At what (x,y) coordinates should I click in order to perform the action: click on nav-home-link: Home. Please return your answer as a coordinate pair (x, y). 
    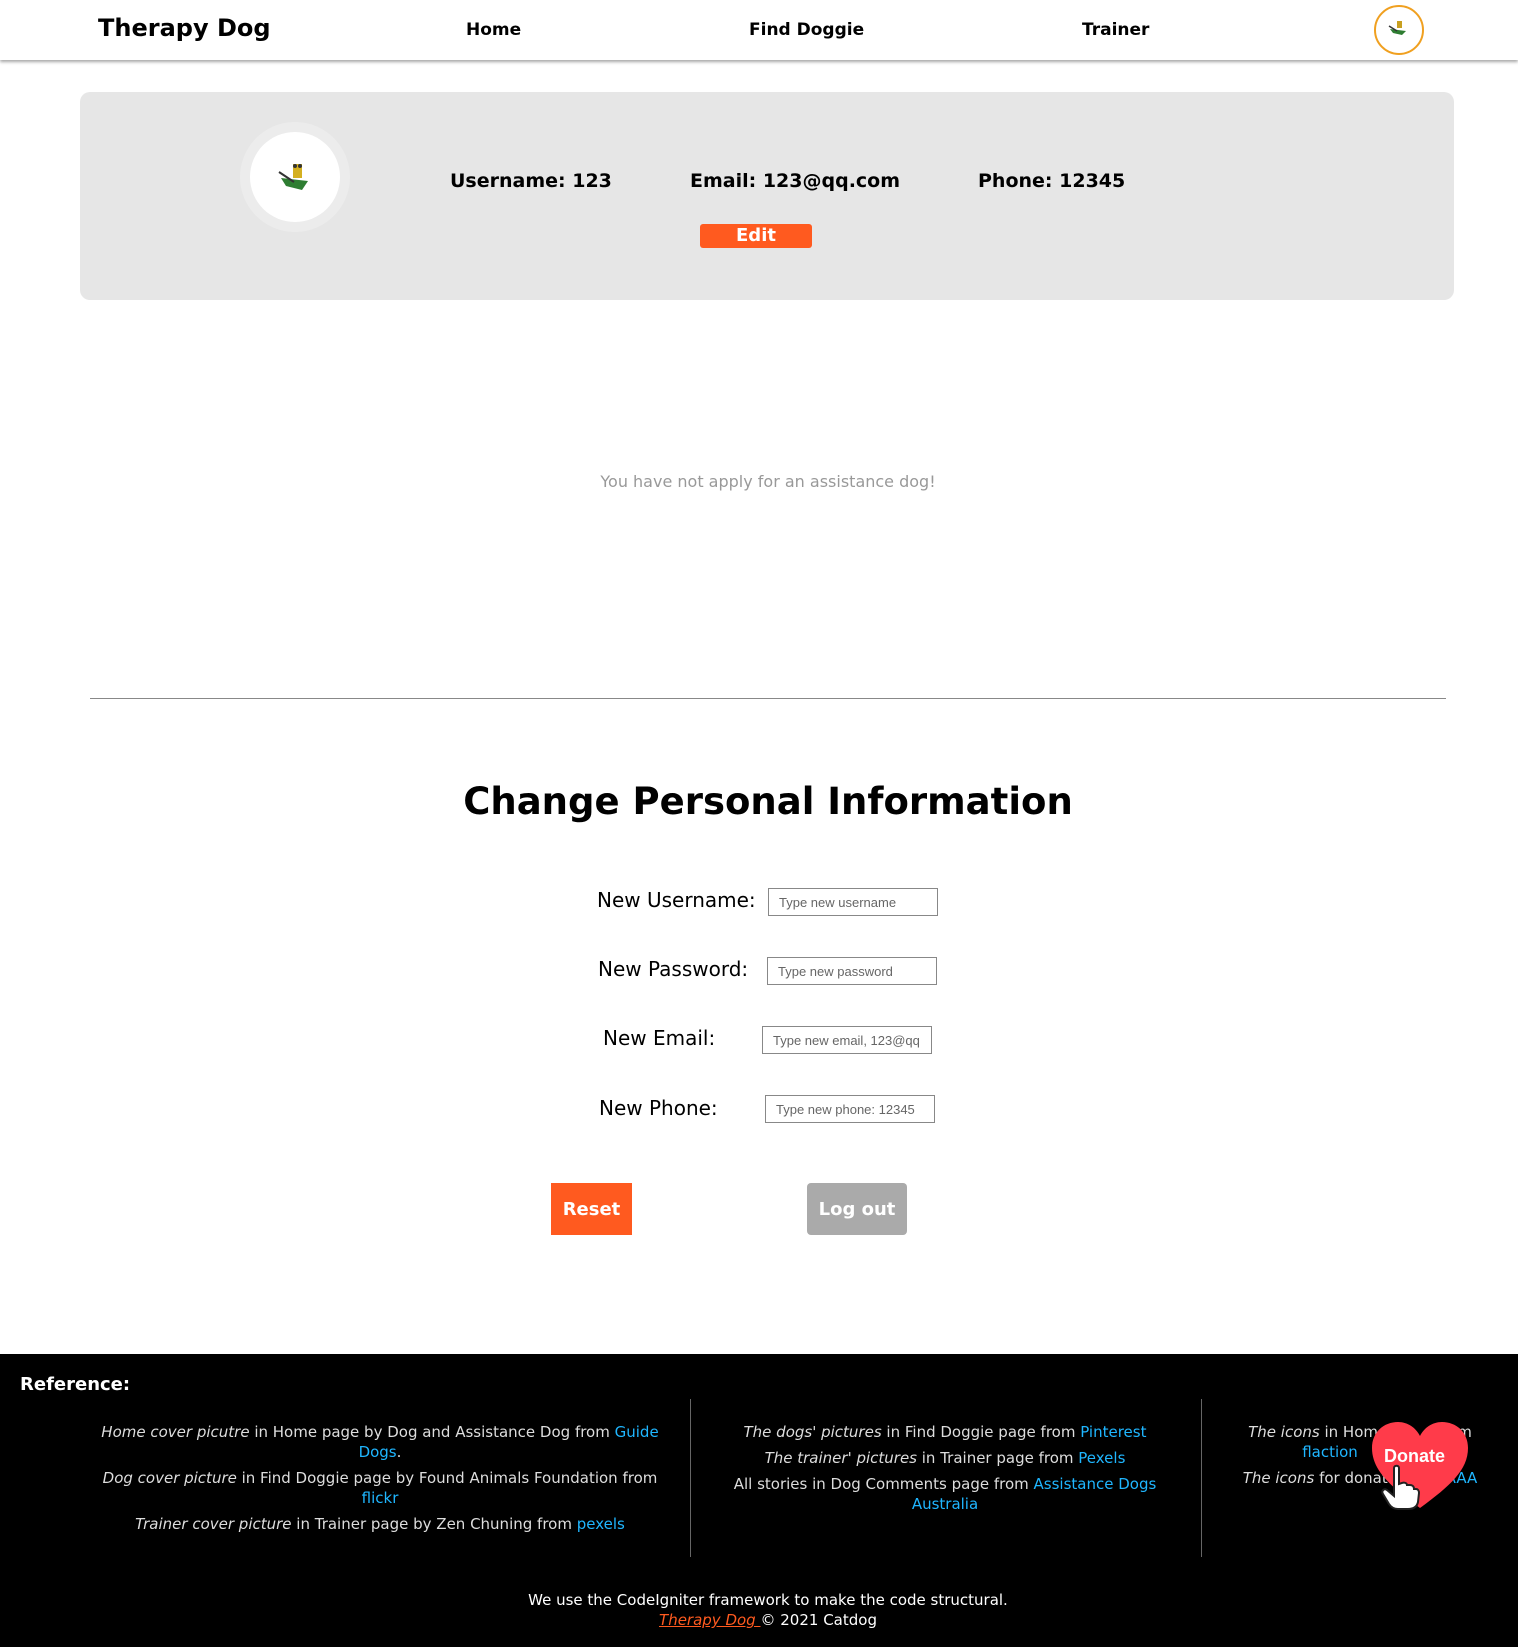
    Looking at the image, I should click on (493, 30).